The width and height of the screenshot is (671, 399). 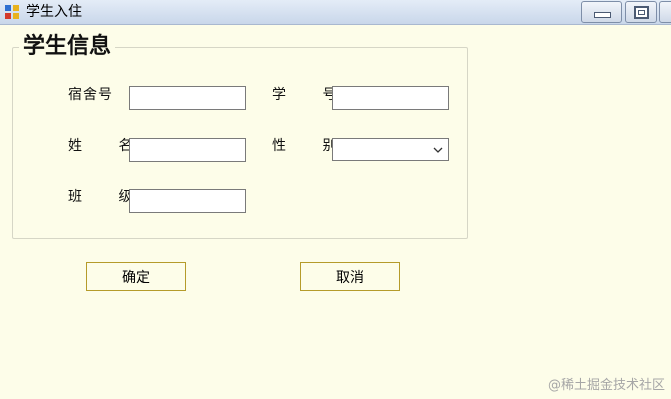 What do you see at coordinates (602, 15) in the screenshot?
I see `minimize-icon` at bounding box center [602, 15].